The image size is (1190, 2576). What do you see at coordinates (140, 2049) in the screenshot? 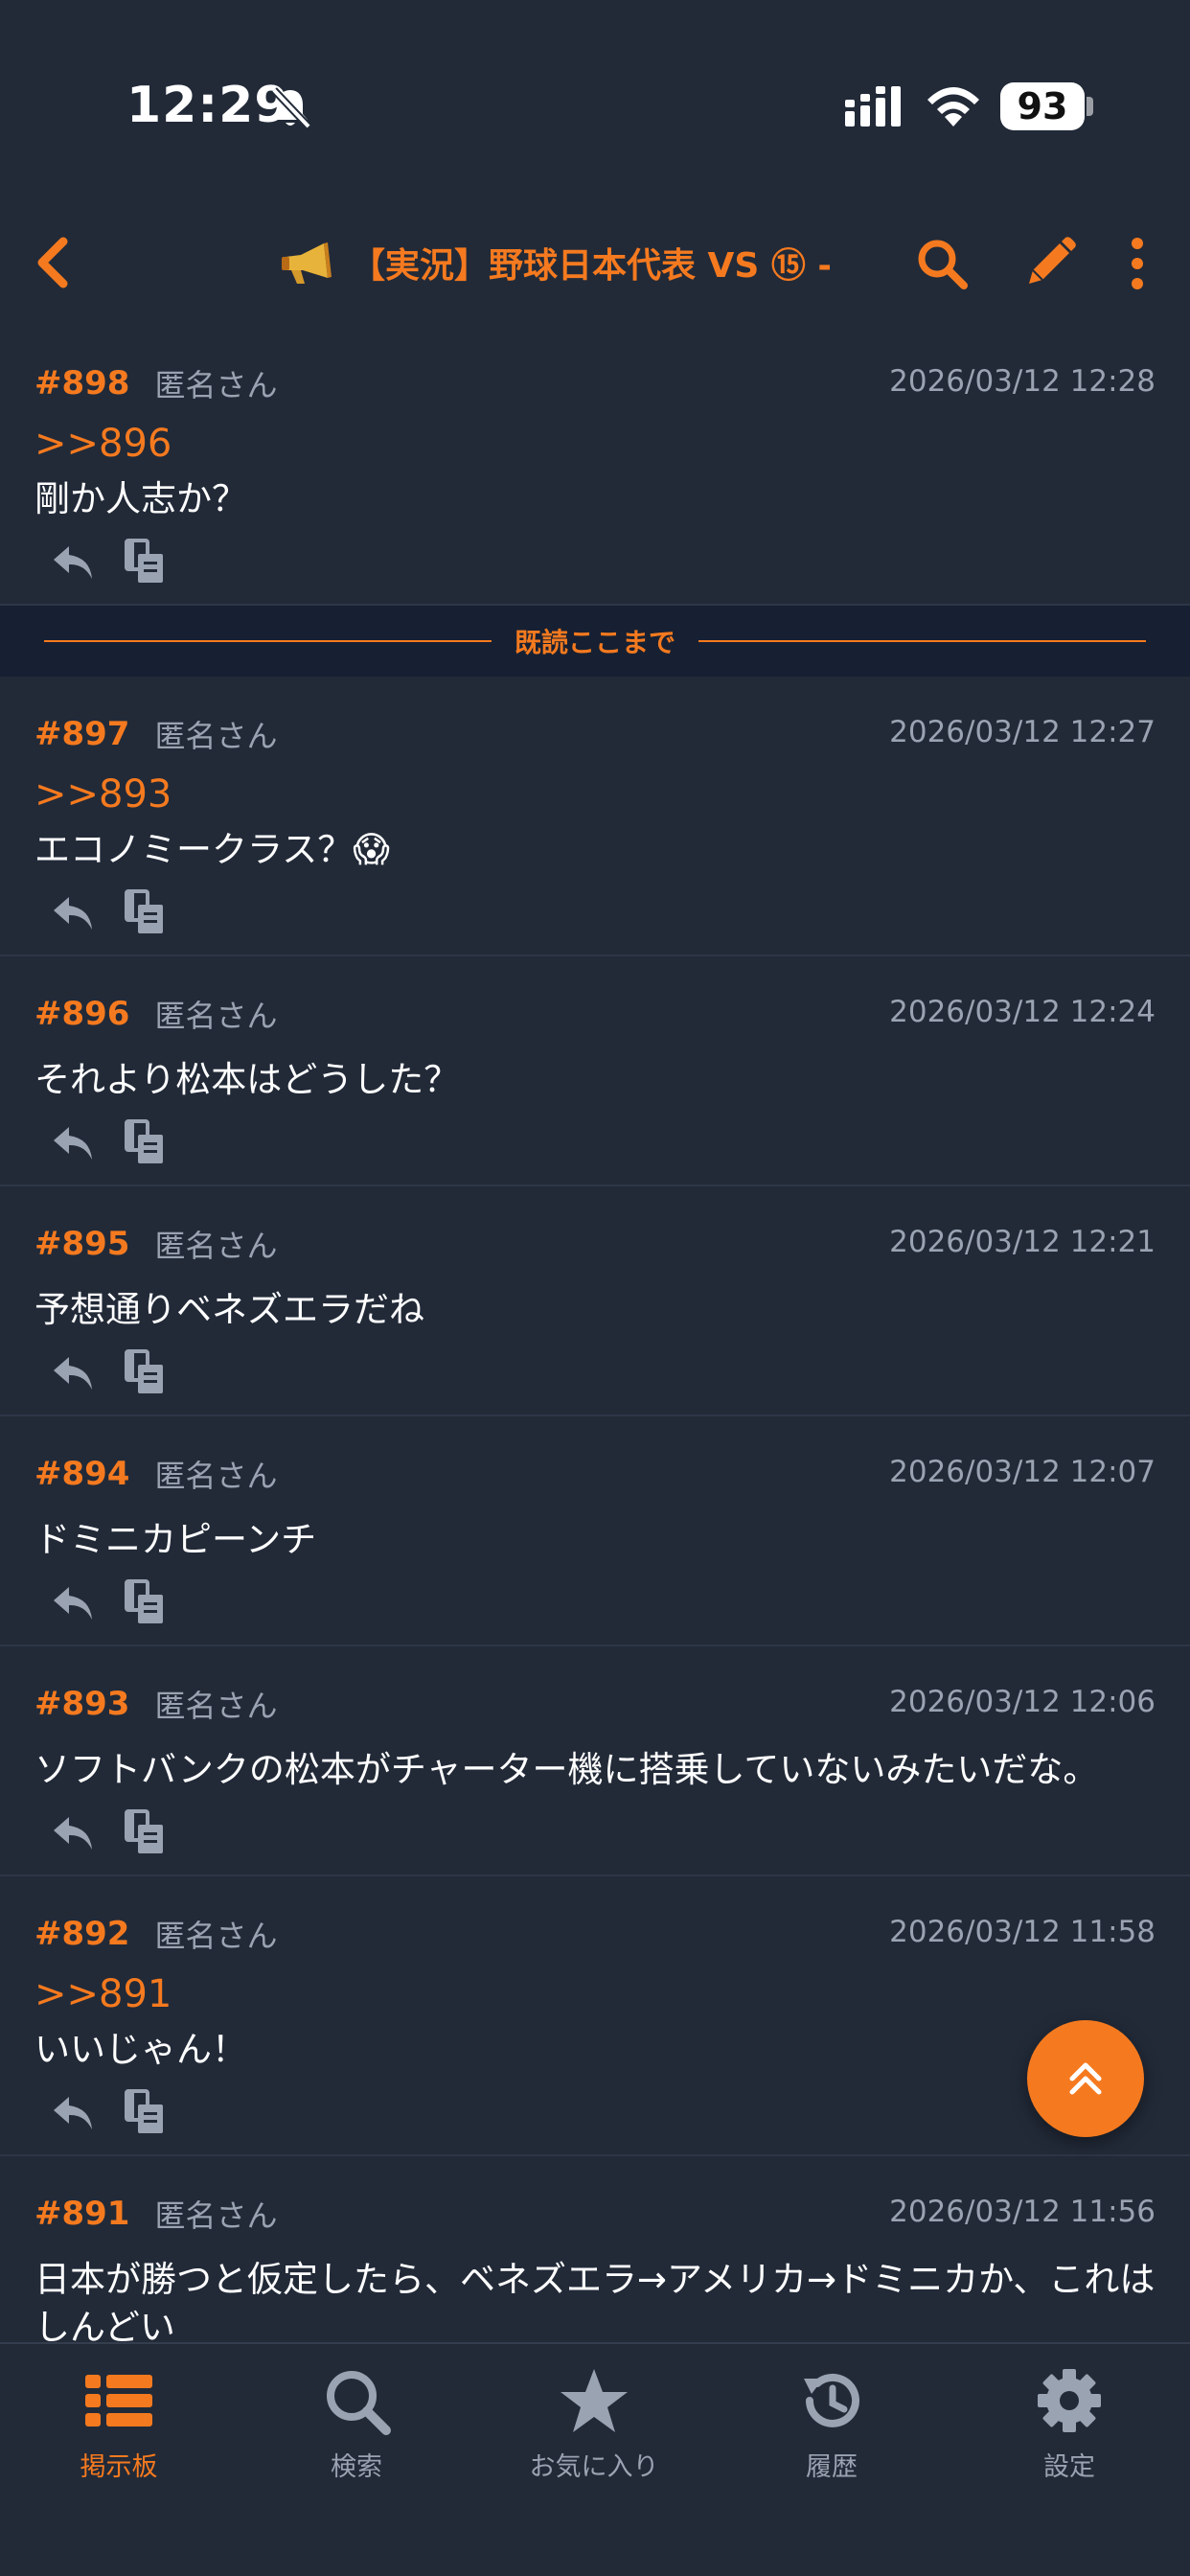
I see `post-body: いいじゃん！` at bounding box center [140, 2049].